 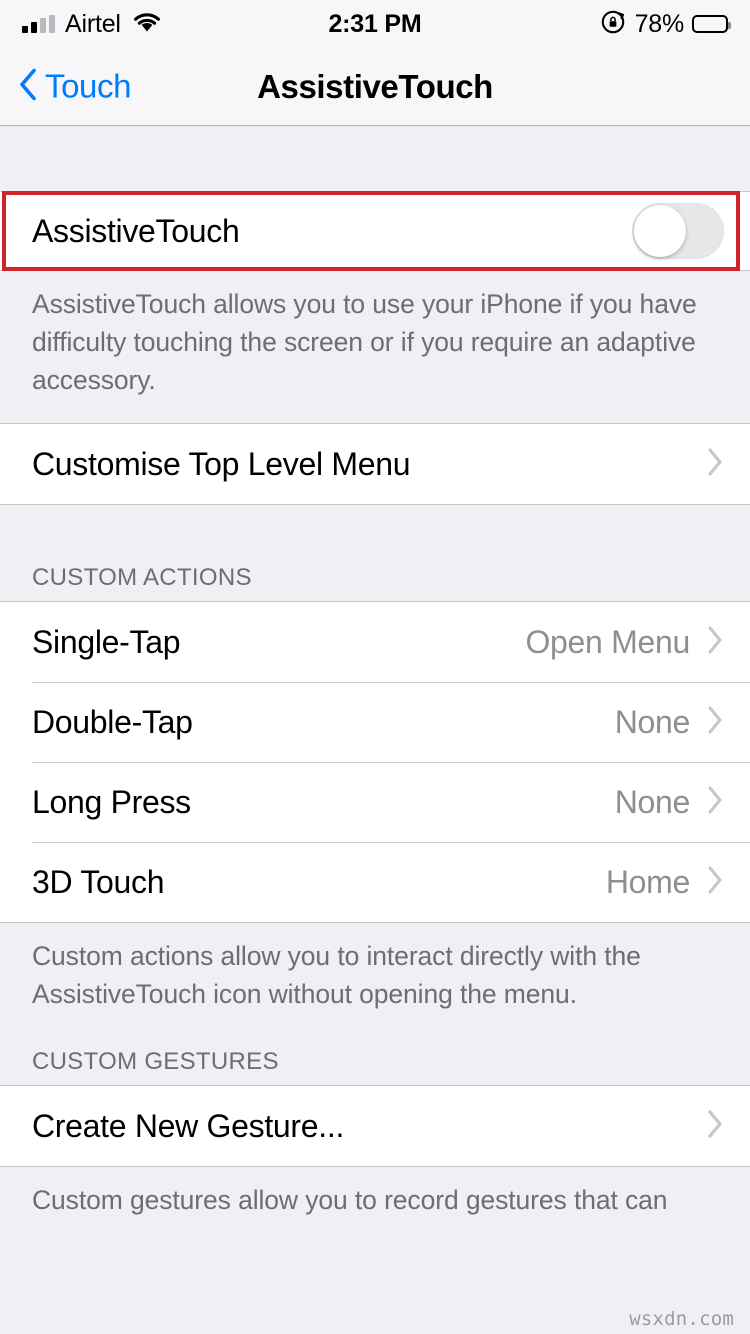 What do you see at coordinates (38, 24) in the screenshot?
I see `signal-bars-icon` at bounding box center [38, 24].